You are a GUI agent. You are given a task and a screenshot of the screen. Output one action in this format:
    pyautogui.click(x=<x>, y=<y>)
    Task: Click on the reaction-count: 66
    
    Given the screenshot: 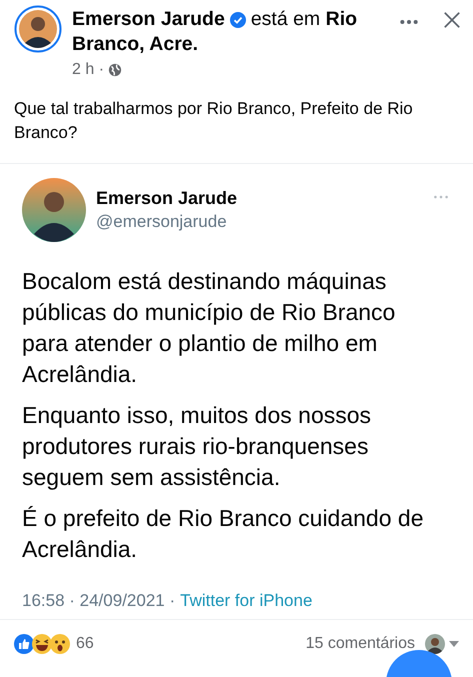 What is the action you would take?
    pyautogui.click(x=85, y=644)
    